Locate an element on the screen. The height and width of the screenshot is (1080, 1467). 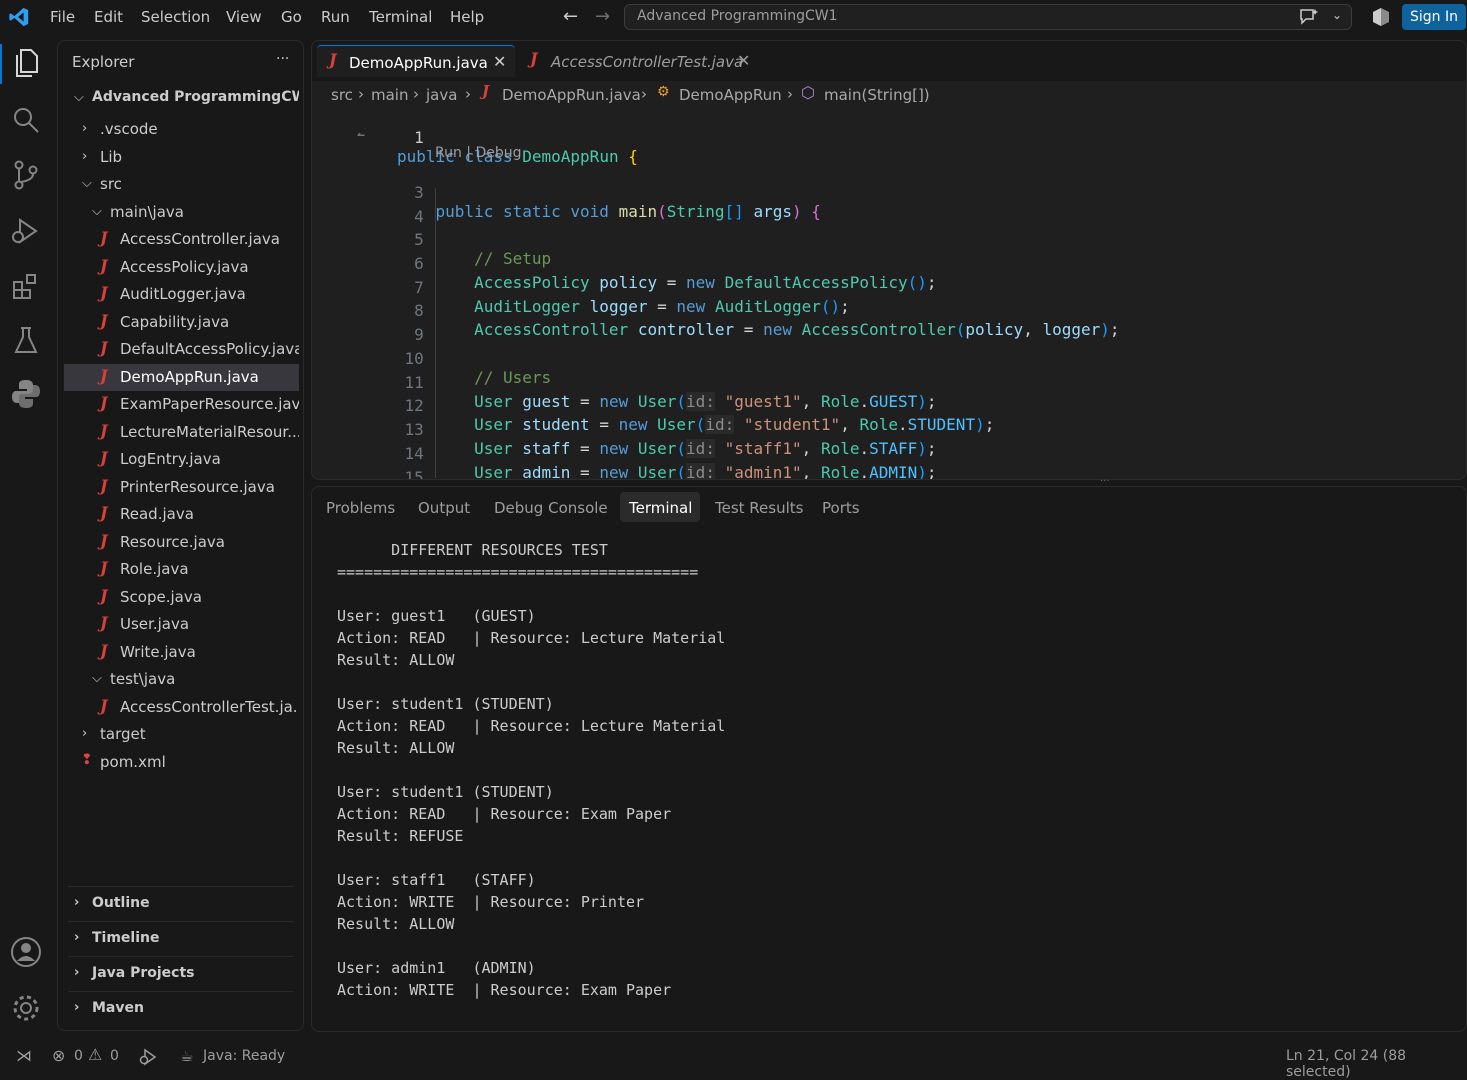
section-maven: › Maven is located at coordinates (180, 1008).